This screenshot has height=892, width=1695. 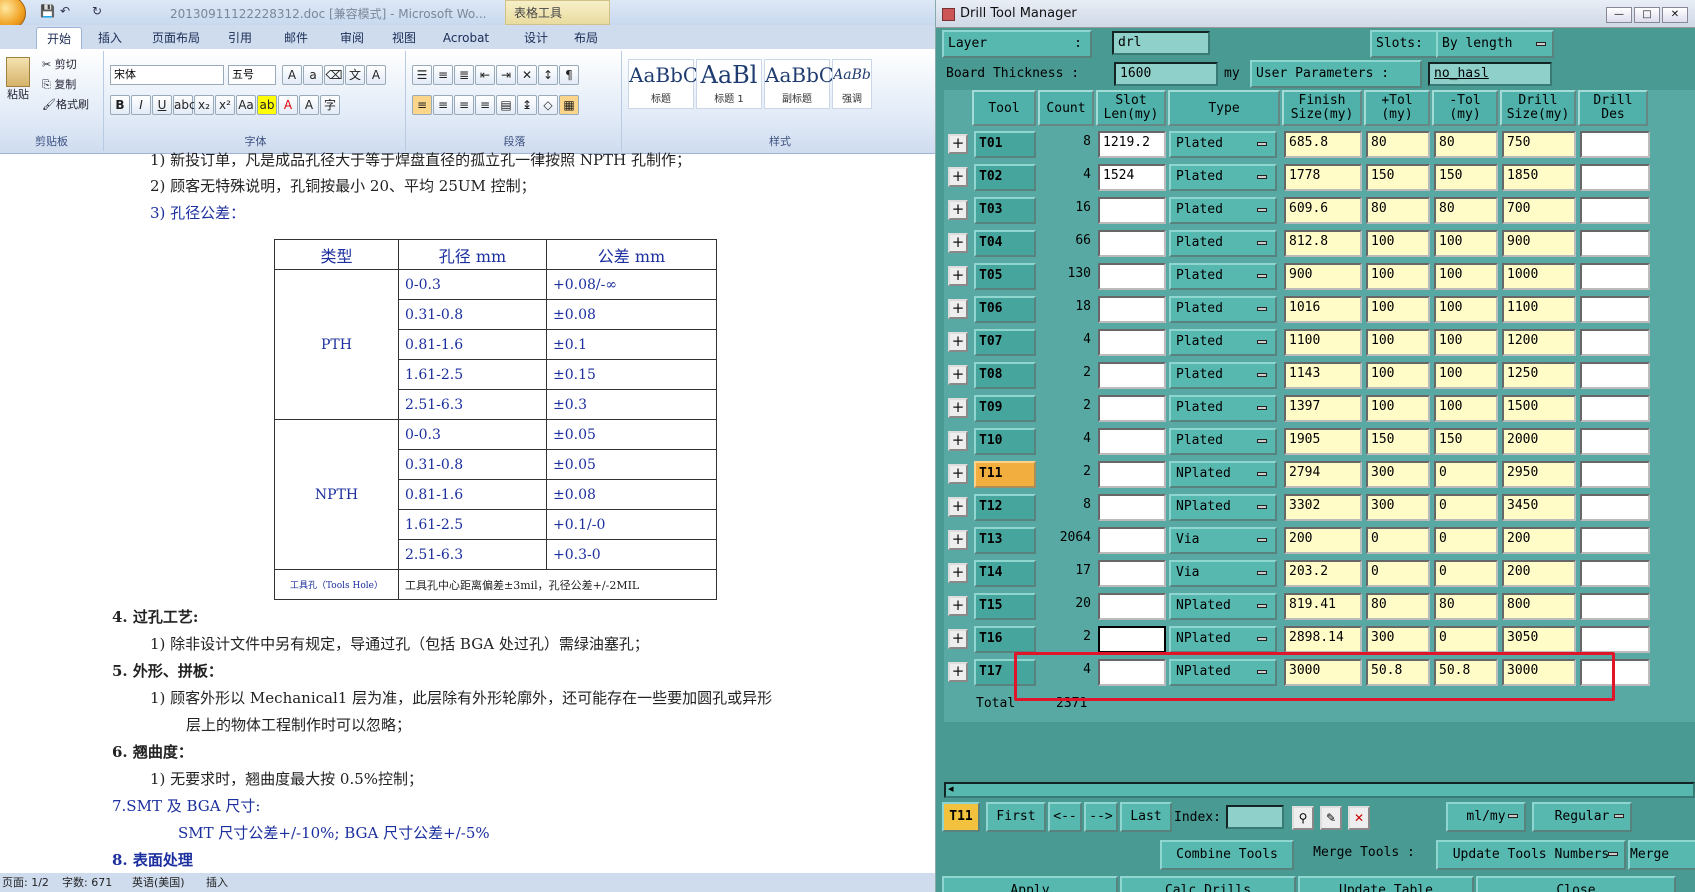 What do you see at coordinates (167, 75) in the screenshot?
I see `font-name-select: 宋体` at bounding box center [167, 75].